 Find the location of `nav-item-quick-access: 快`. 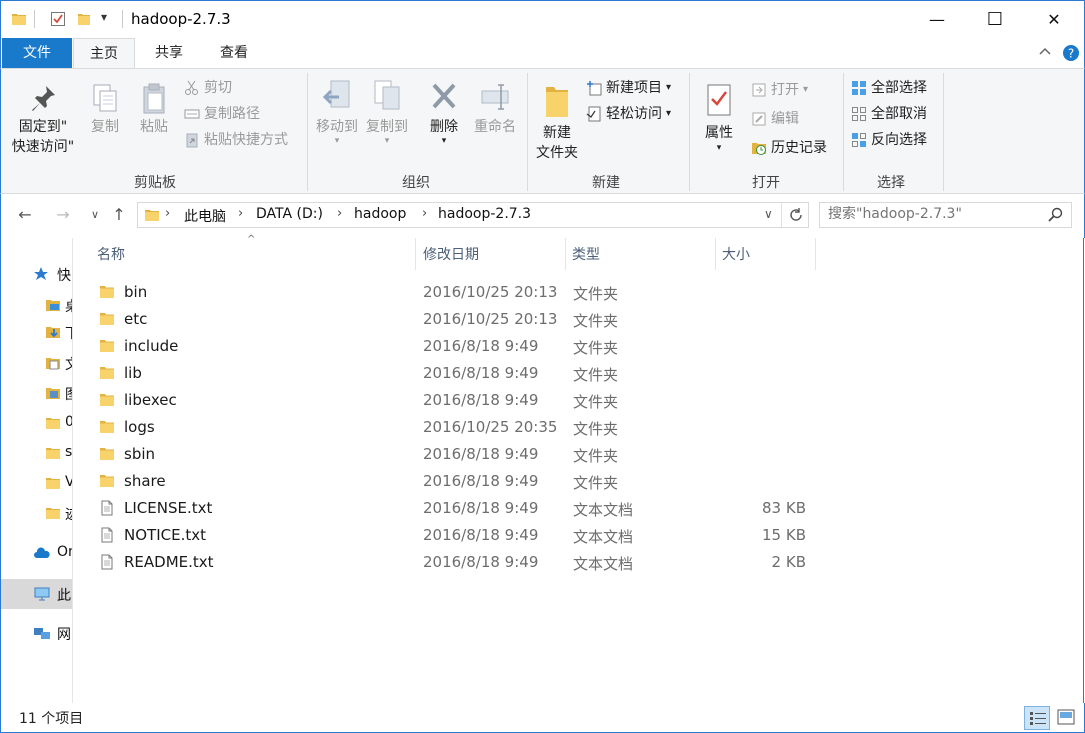

nav-item-quick-access: 快 is located at coordinates (36, 275).